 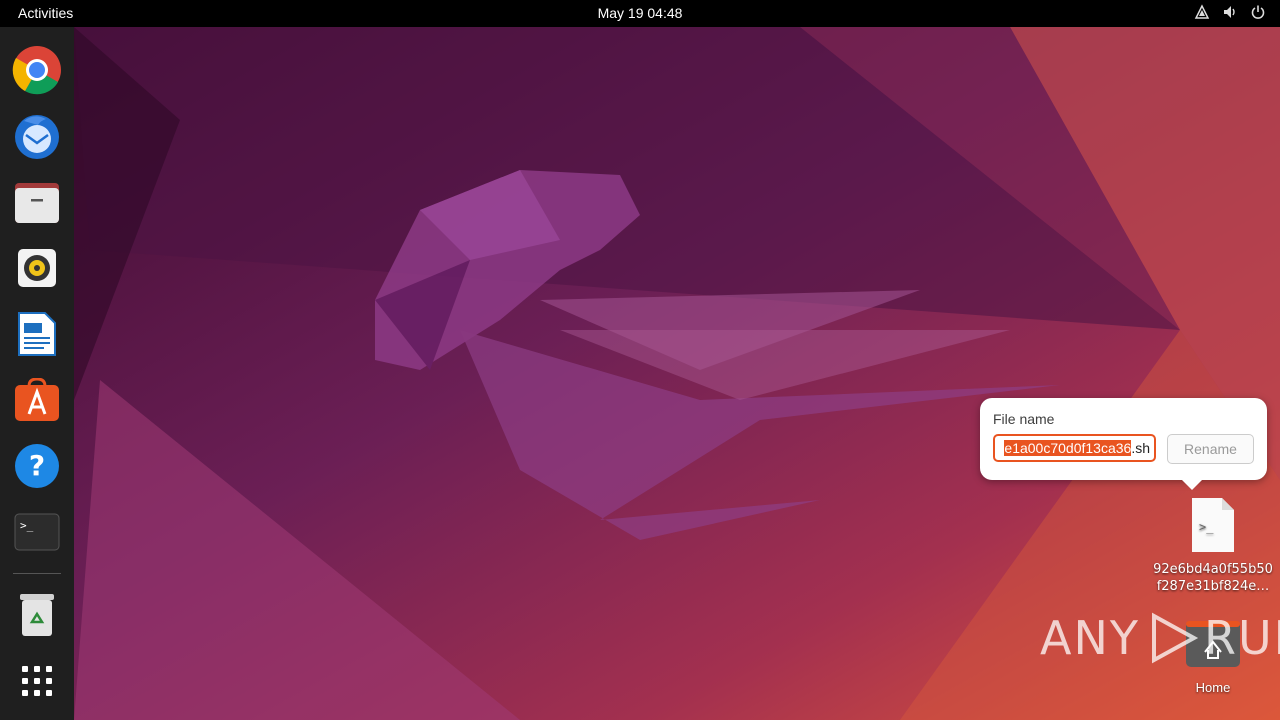 I want to click on app-center-icon, so click(x=37, y=400).